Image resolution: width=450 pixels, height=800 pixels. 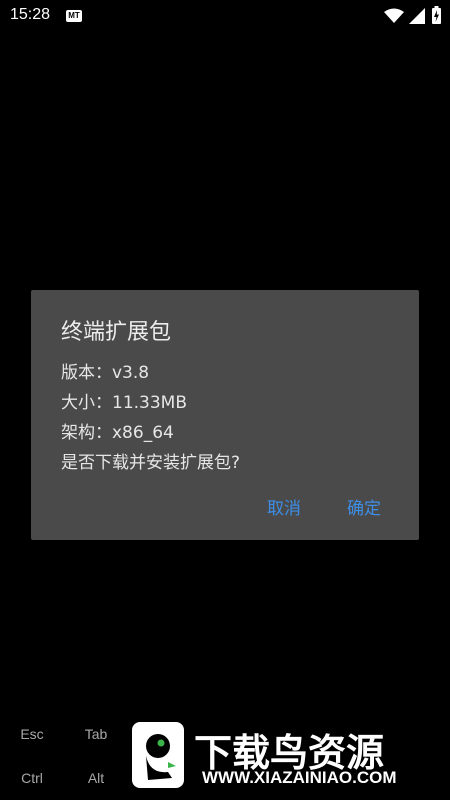 I want to click on mt-manager-notification-icon: MT, so click(x=74, y=16).